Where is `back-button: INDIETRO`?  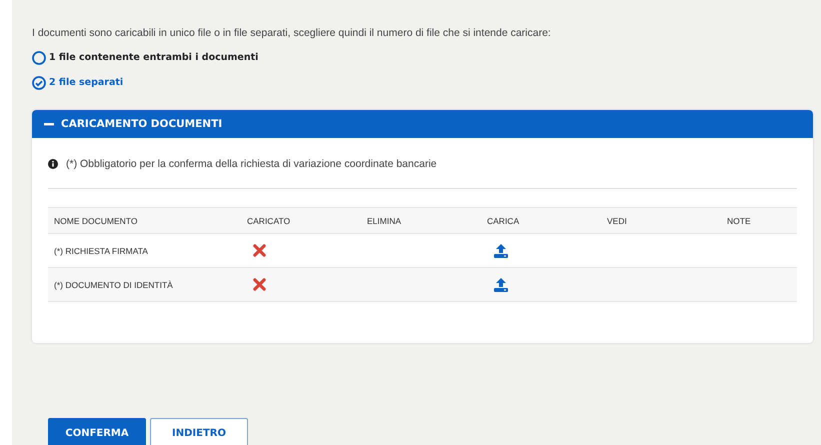 back-button: INDIETRO is located at coordinates (199, 431).